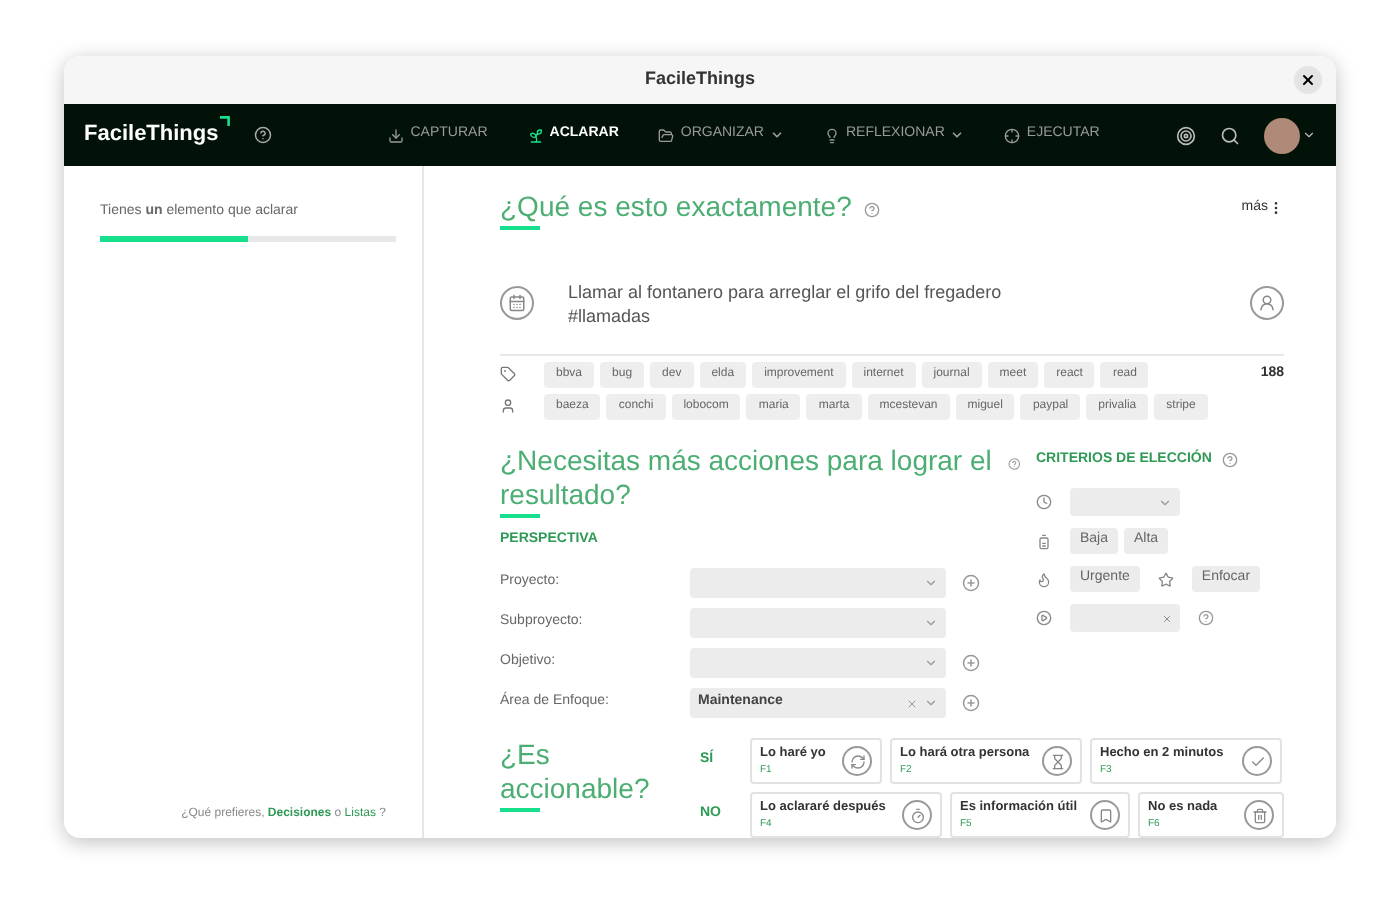 The width and height of the screenshot is (1400, 908). Describe the element at coordinates (1186, 135) in the screenshot. I see `target-icon` at that location.